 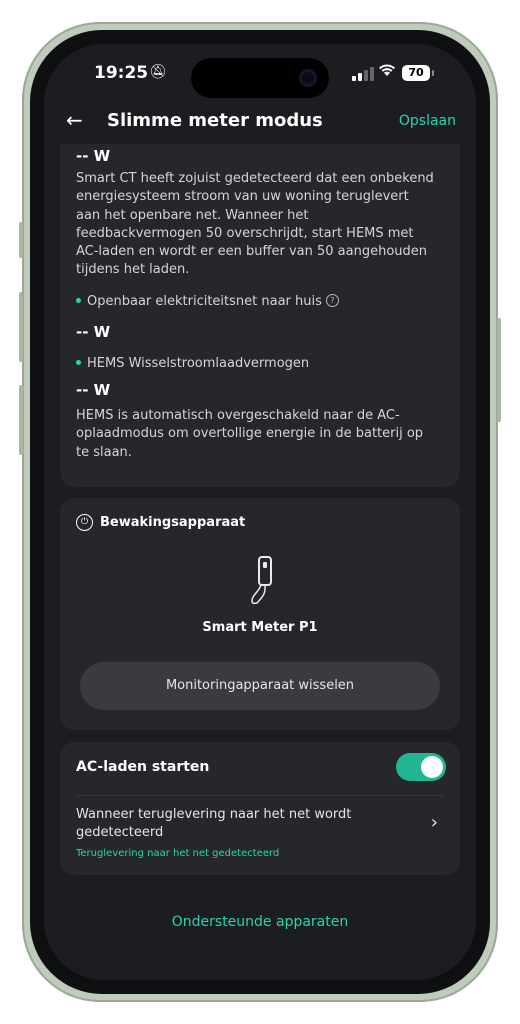 What do you see at coordinates (215, 120) in the screenshot?
I see `page-title: Slimme meter modus` at bounding box center [215, 120].